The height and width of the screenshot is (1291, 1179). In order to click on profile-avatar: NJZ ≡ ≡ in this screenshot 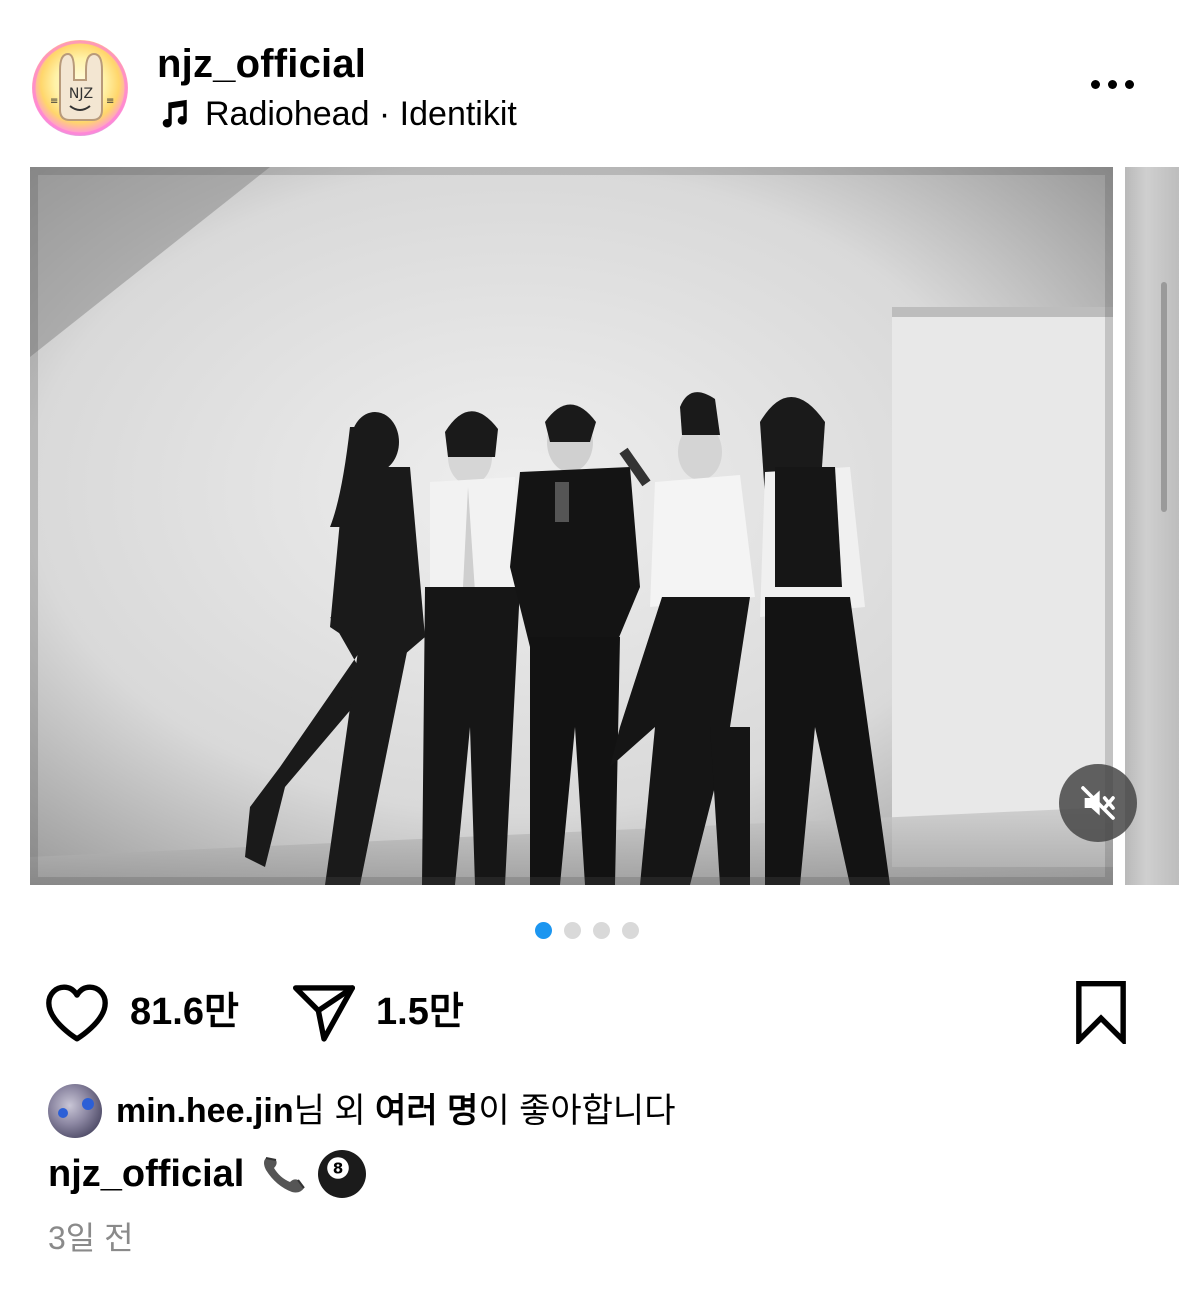, I will do `click(80, 88)`.